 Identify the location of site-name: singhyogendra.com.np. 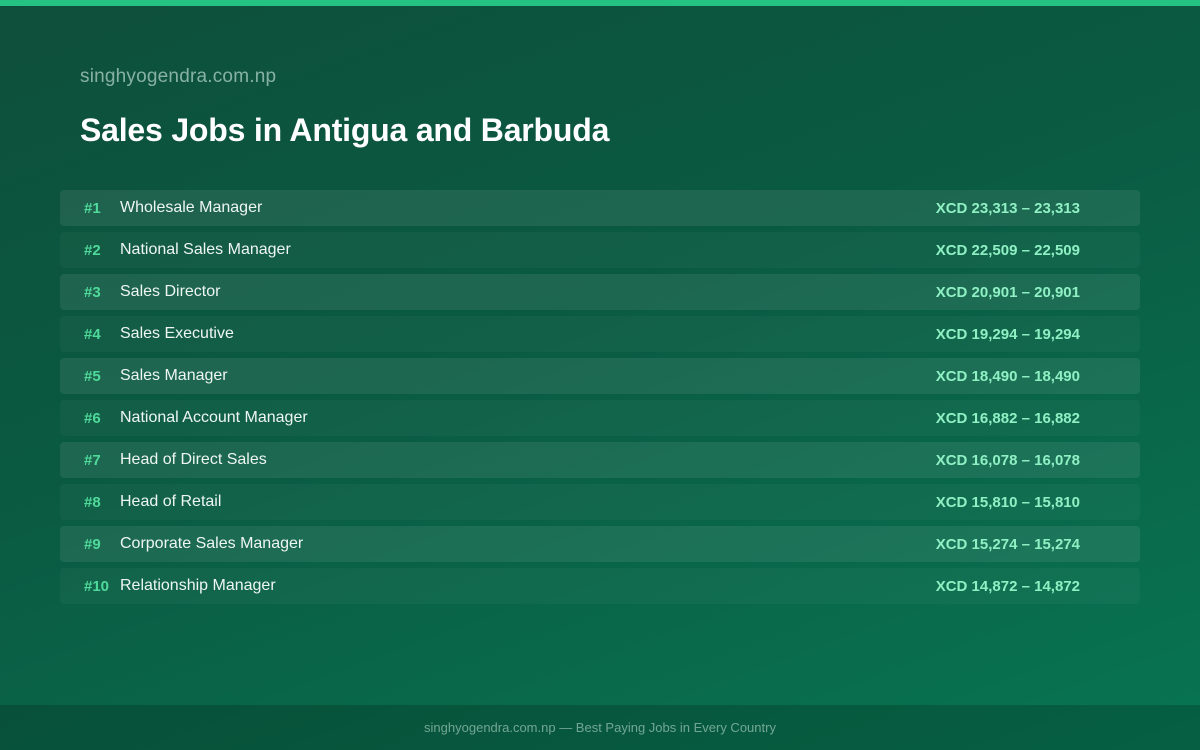
(178, 76).